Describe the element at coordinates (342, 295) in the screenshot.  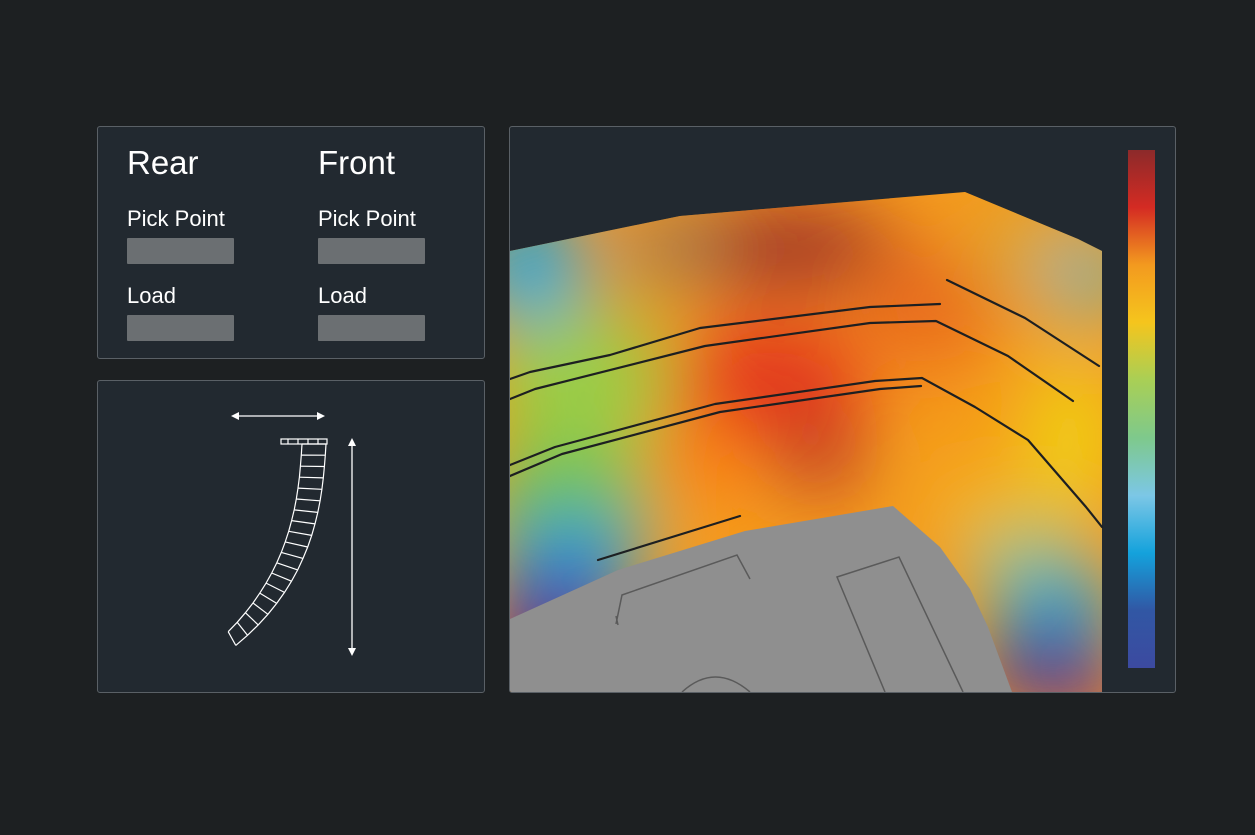
I see `front-load-label: Load` at that location.